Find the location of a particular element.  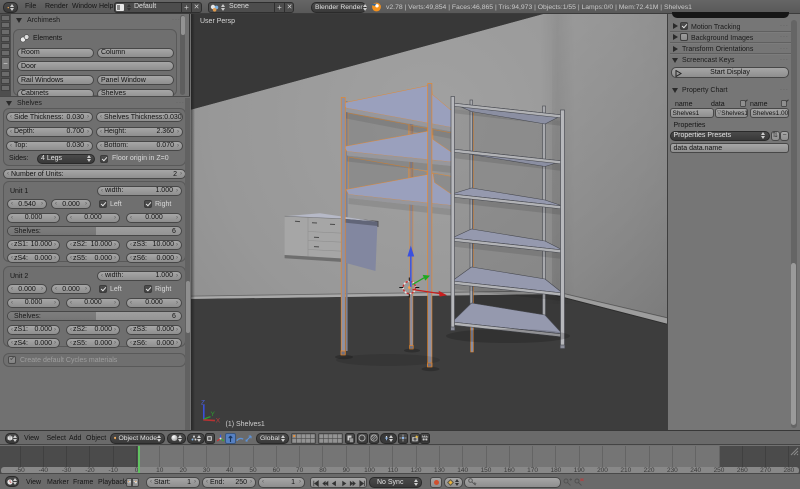

svg-text: Z is located at coordinates (203, 403).